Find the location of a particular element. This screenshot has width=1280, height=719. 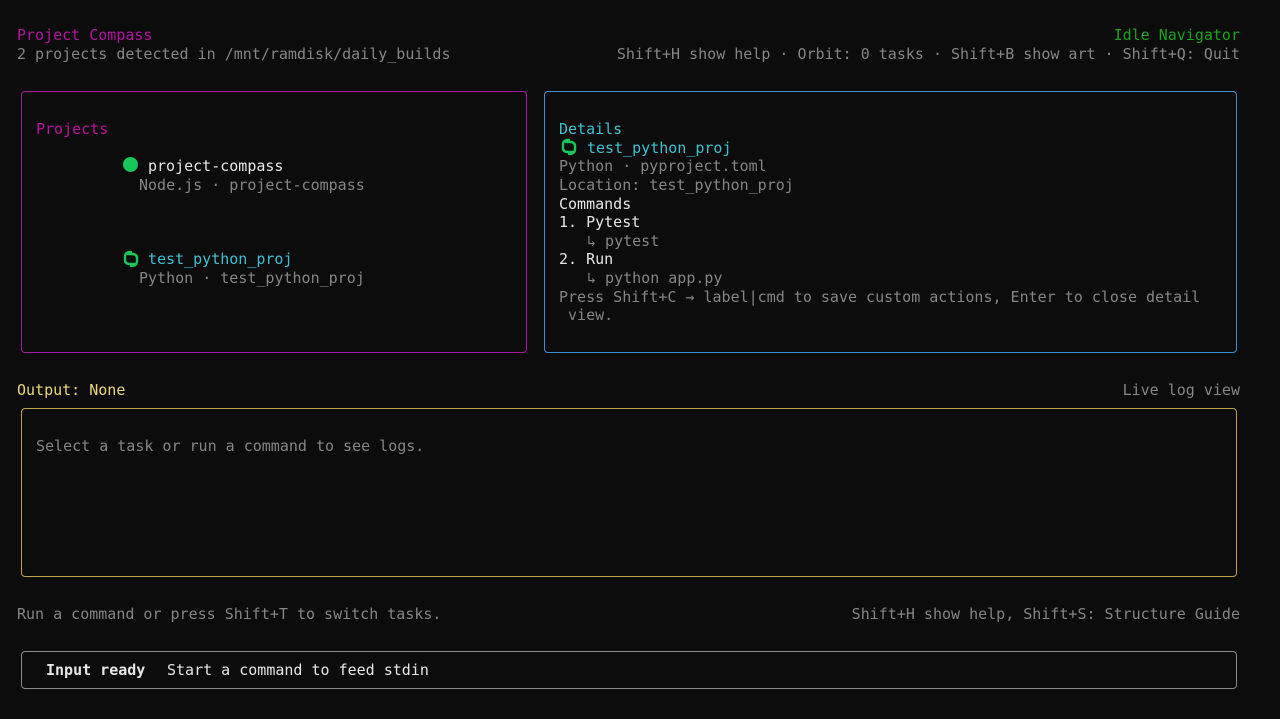

output-header: Output: None is located at coordinates (71, 390).